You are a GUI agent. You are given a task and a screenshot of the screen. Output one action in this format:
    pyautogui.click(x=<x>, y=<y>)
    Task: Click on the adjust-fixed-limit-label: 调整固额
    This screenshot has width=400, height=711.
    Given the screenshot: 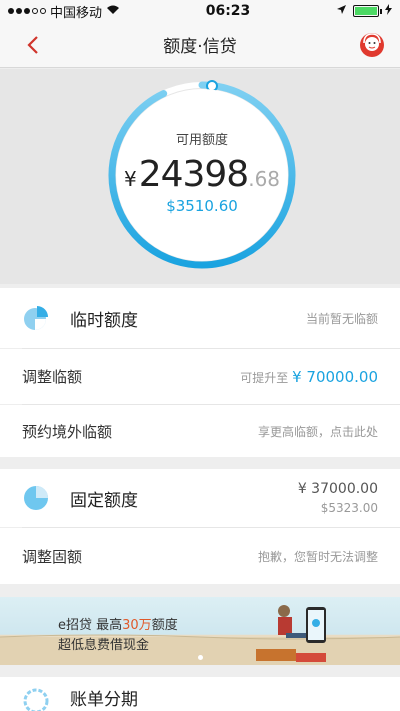 What is the action you would take?
    pyautogui.click(x=52, y=556)
    